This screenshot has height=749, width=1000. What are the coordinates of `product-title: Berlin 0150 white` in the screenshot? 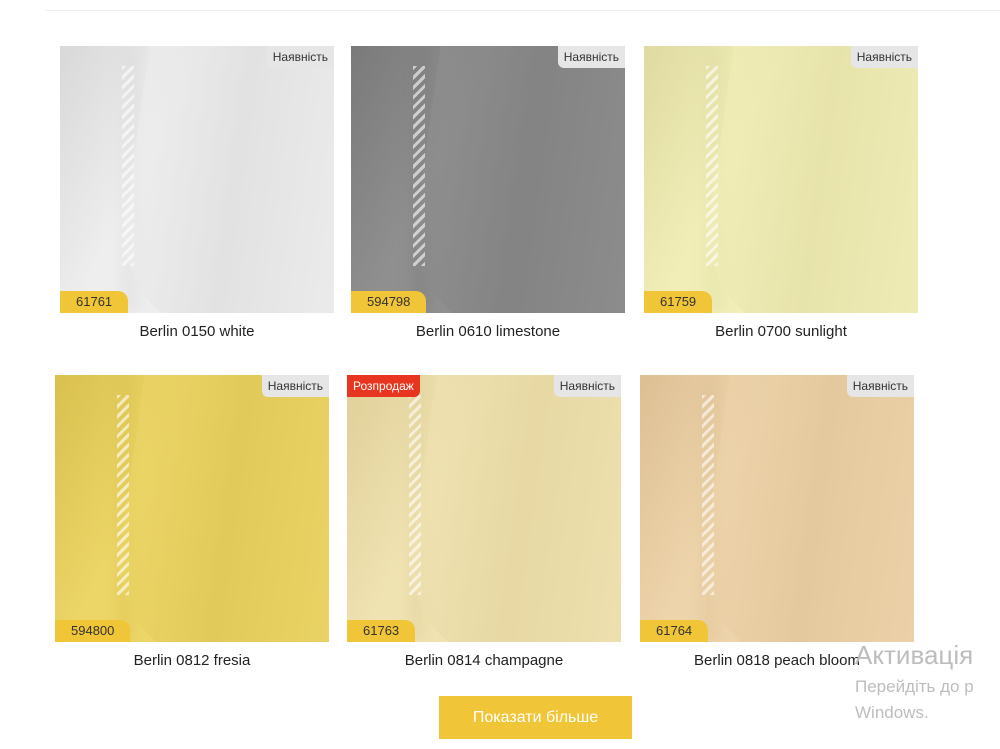 It's located at (197, 331).